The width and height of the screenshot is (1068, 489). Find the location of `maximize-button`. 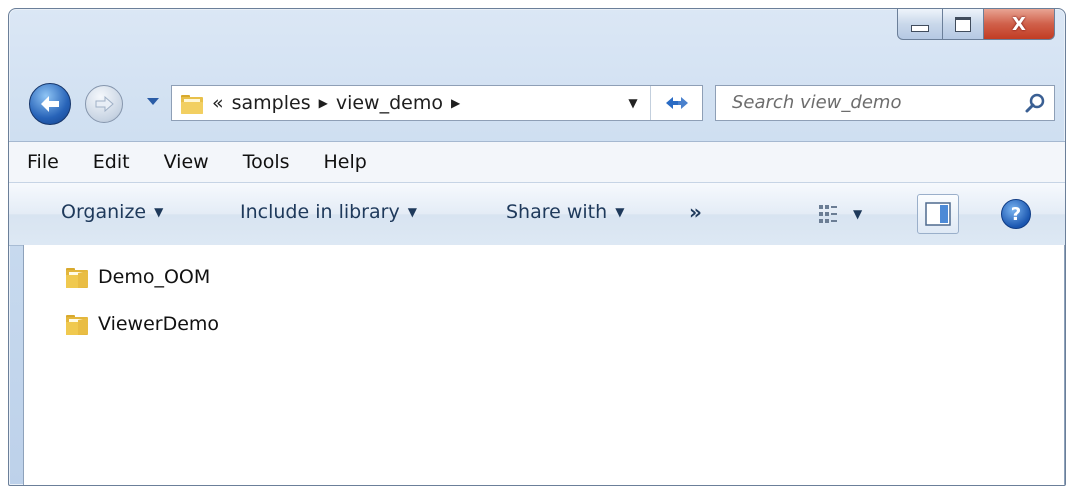

maximize-button is located at coordinates (963, 24).